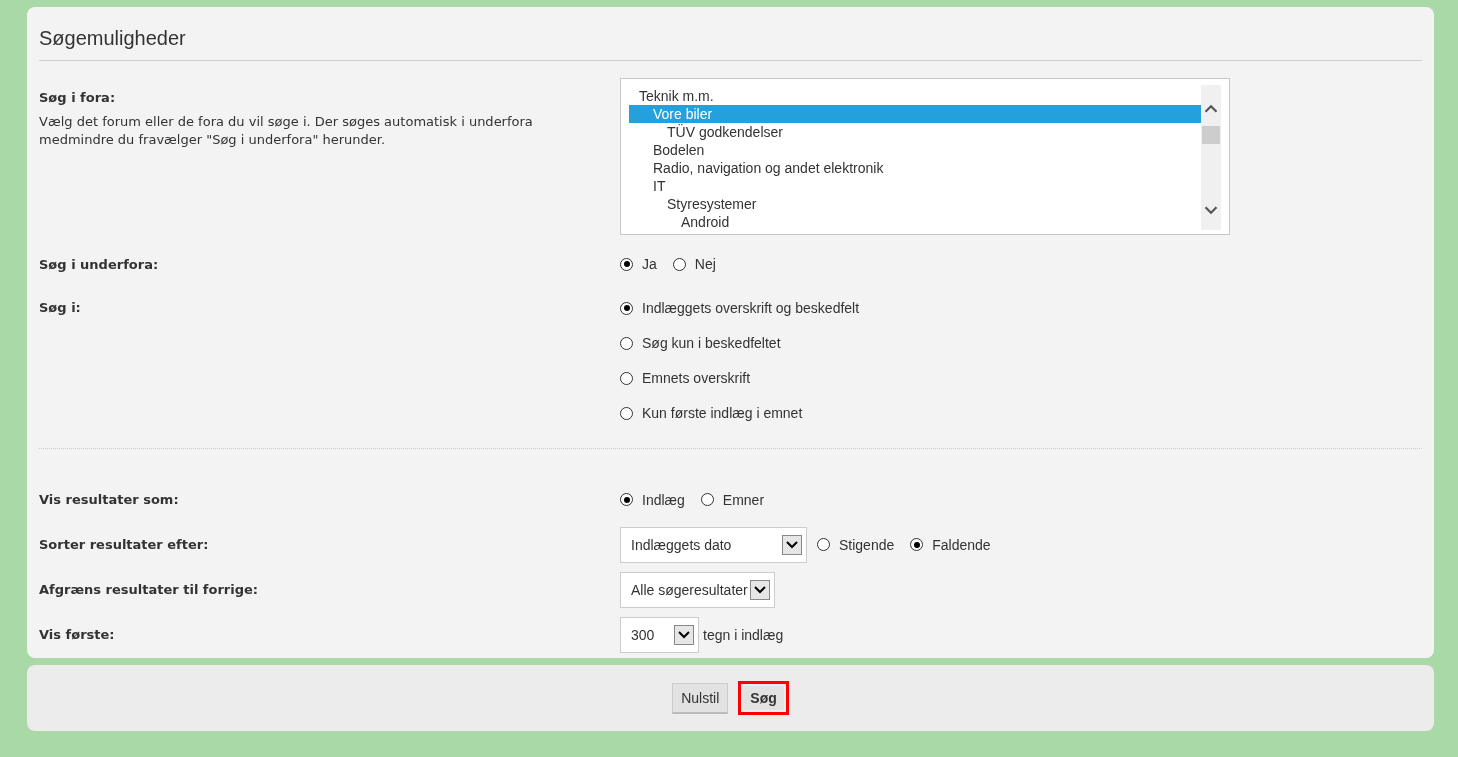 Image resolution: width=1458 pixels, height=757 pixels. I want to click on scrollbar-thumb, so click(1211, 135).